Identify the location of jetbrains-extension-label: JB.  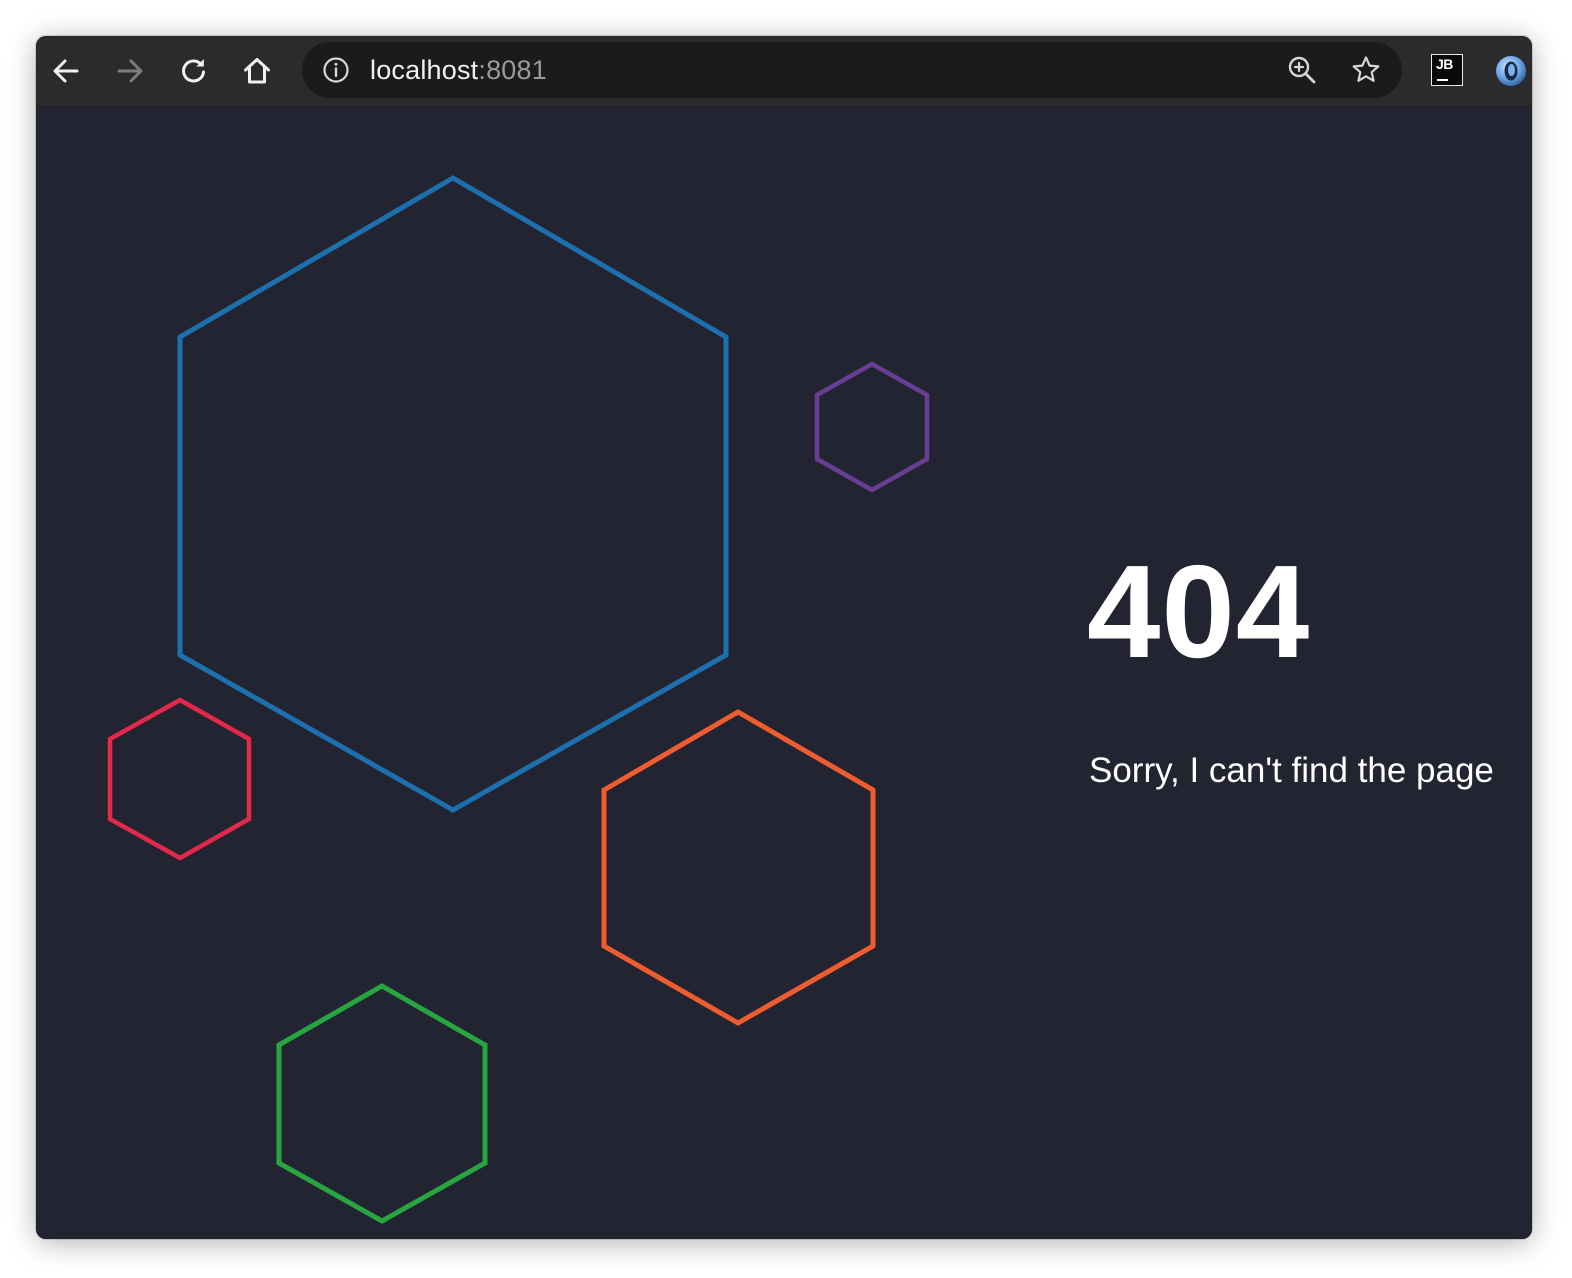
(1444, 64).